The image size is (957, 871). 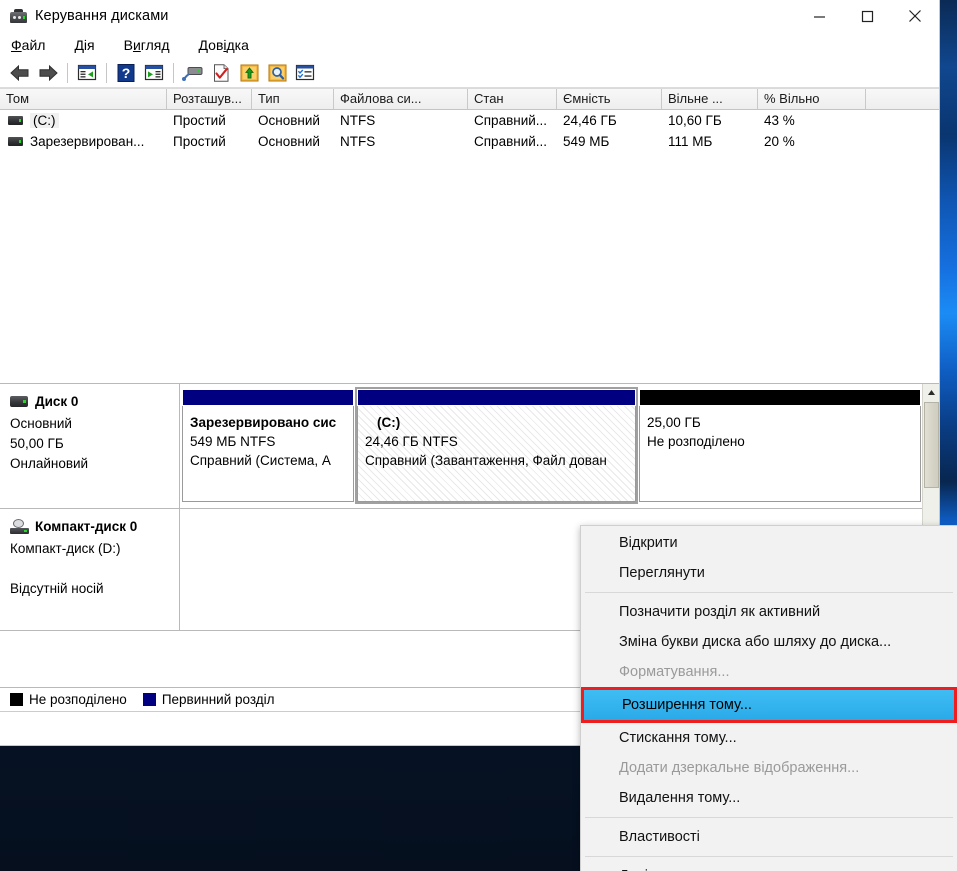 What do you see at coordinates (90, 446) in the screenshot?
I see `disk0-info-panel: Диск 0 Основний 50,00 ГБ Онлайновий` at bounding box center [90, 446].